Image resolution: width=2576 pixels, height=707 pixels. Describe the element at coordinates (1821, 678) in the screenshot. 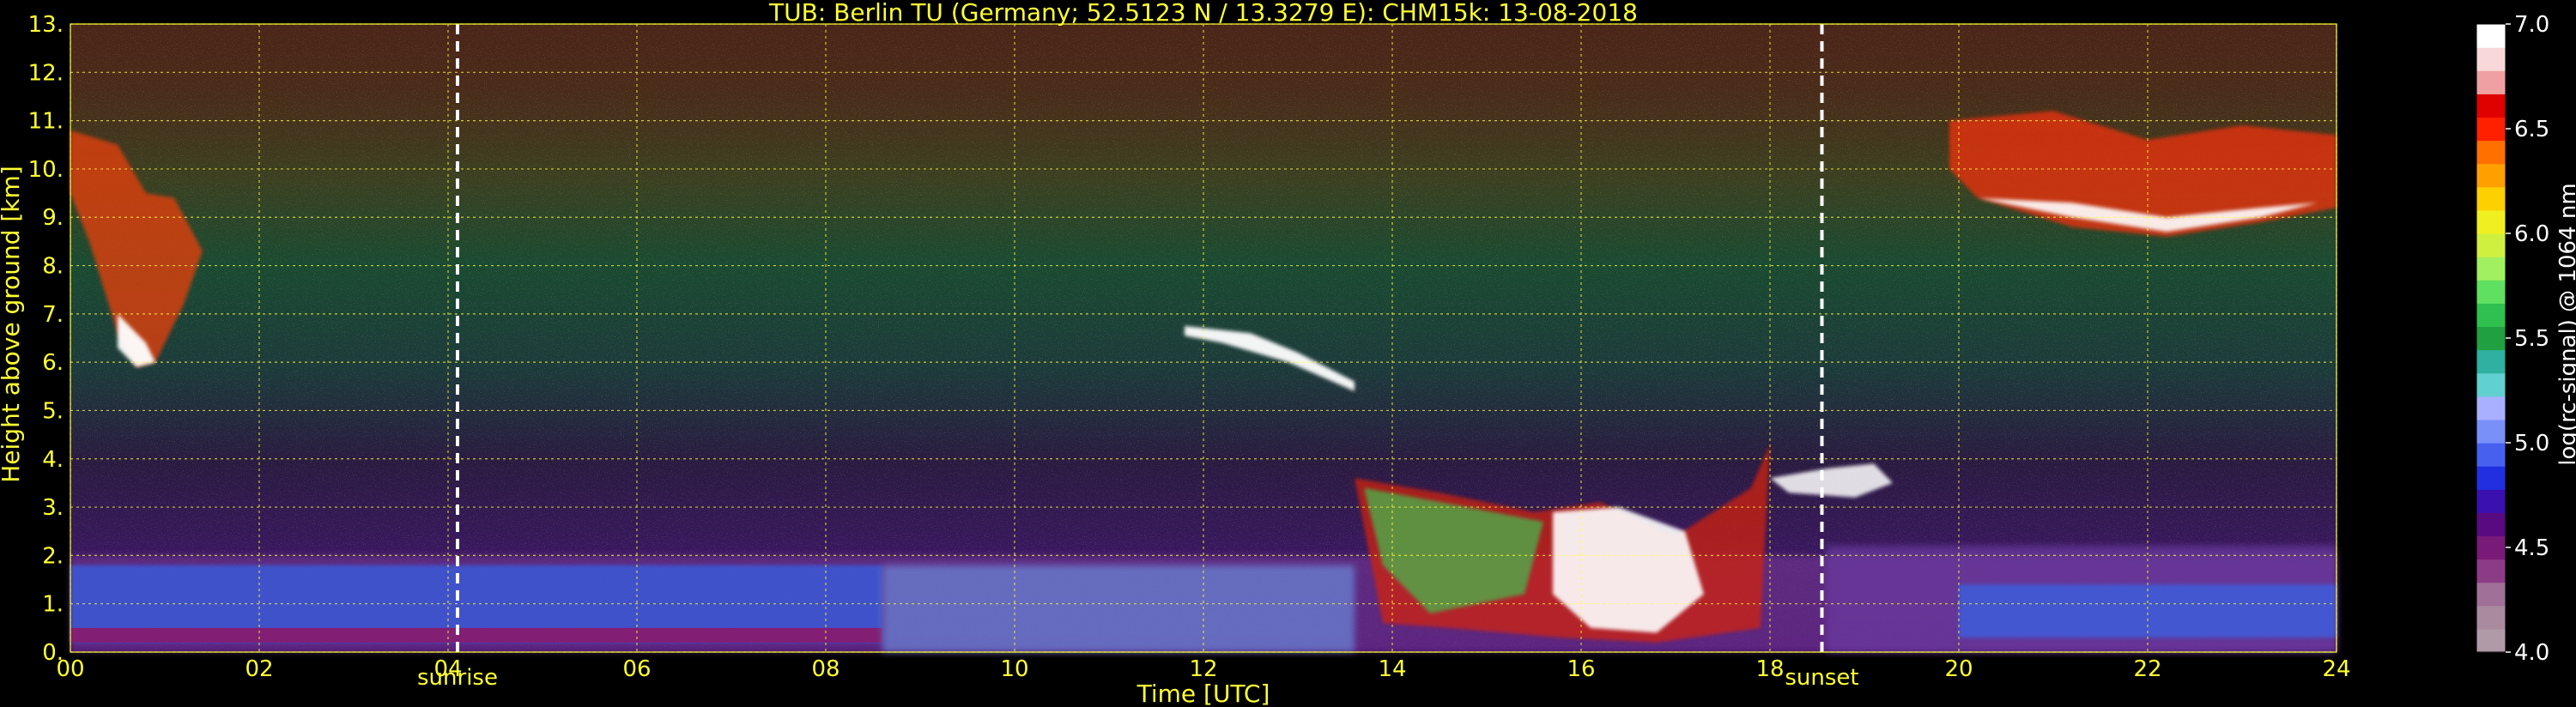

I see `marker-label-sunset: sunset` at that location.